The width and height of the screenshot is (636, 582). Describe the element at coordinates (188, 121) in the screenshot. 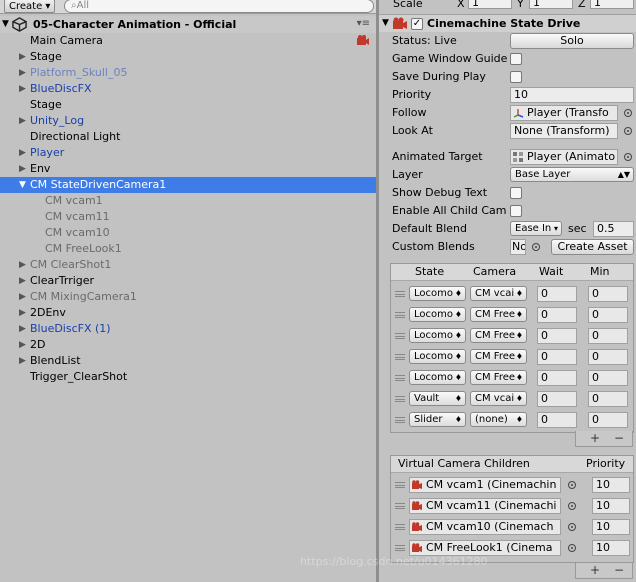

I see `hierarchy-item-unity-log: ▶ Unity_Log` at that location.